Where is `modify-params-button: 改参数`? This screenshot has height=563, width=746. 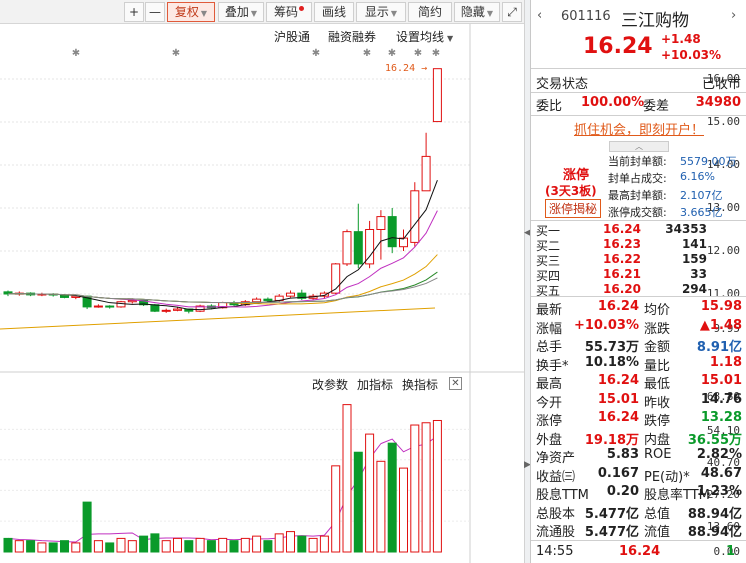
modify-params-button: 改参数 is located at coordinates (330, 384).